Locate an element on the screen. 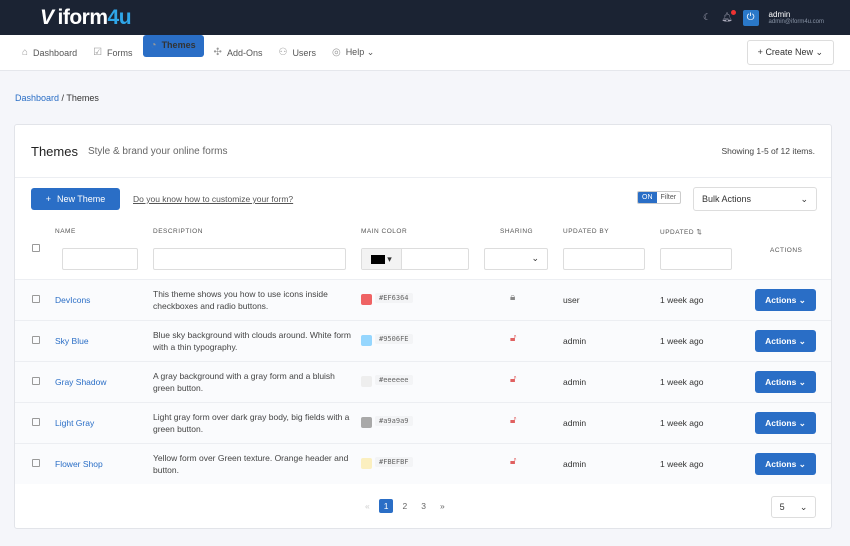 The height and width of the screenshot is (546, 850). nav-label: Forms is located at coordinates (120, 52).